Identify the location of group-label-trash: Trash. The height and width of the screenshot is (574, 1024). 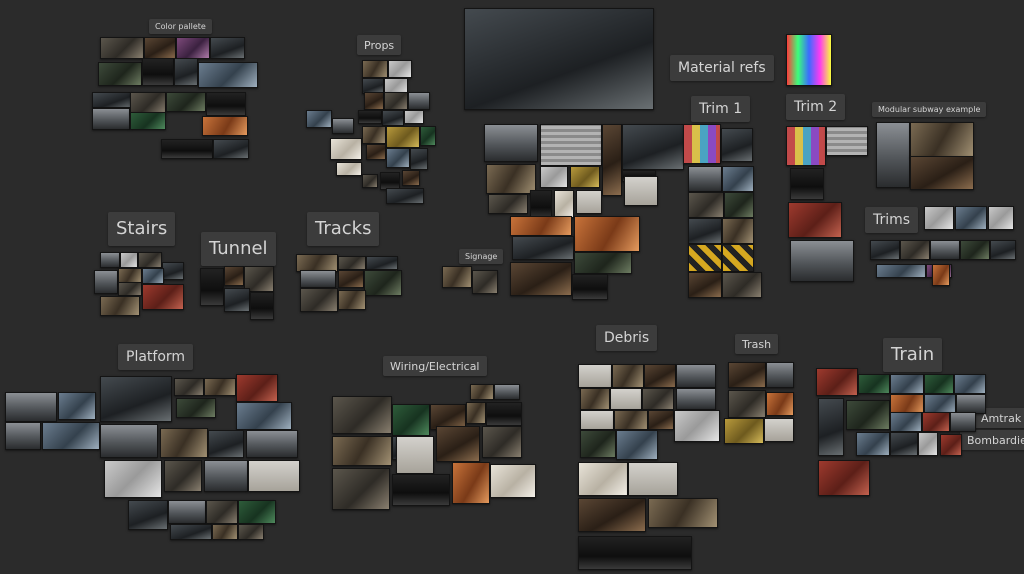
(757, 344).